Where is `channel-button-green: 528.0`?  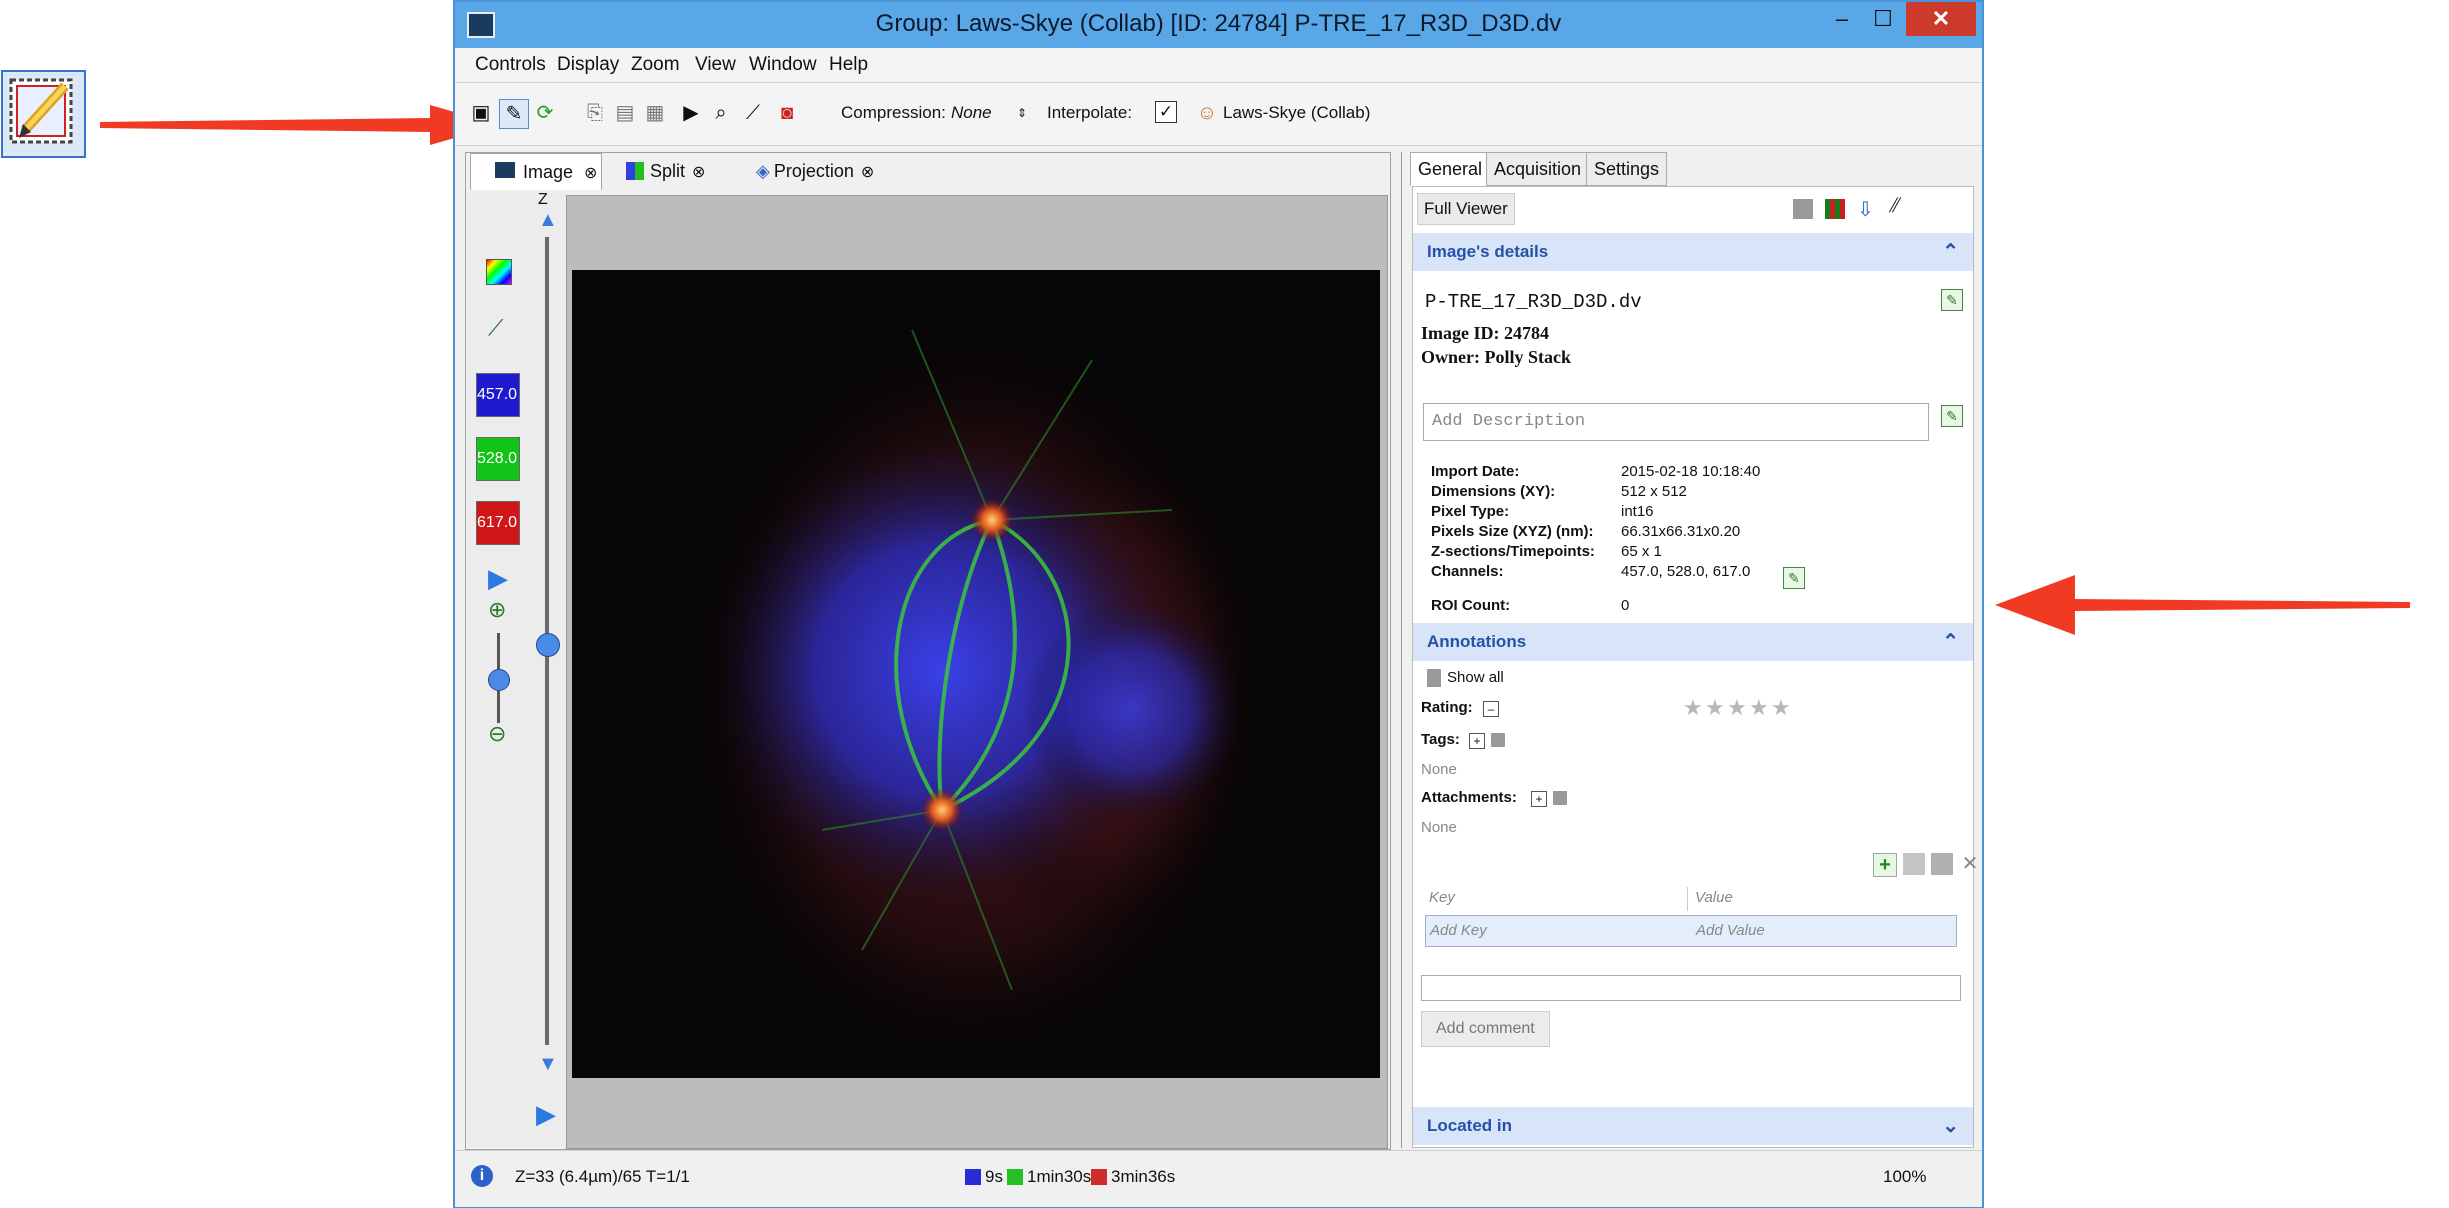 channel-button-green: 528.0 is located at coordinates (498, 459).